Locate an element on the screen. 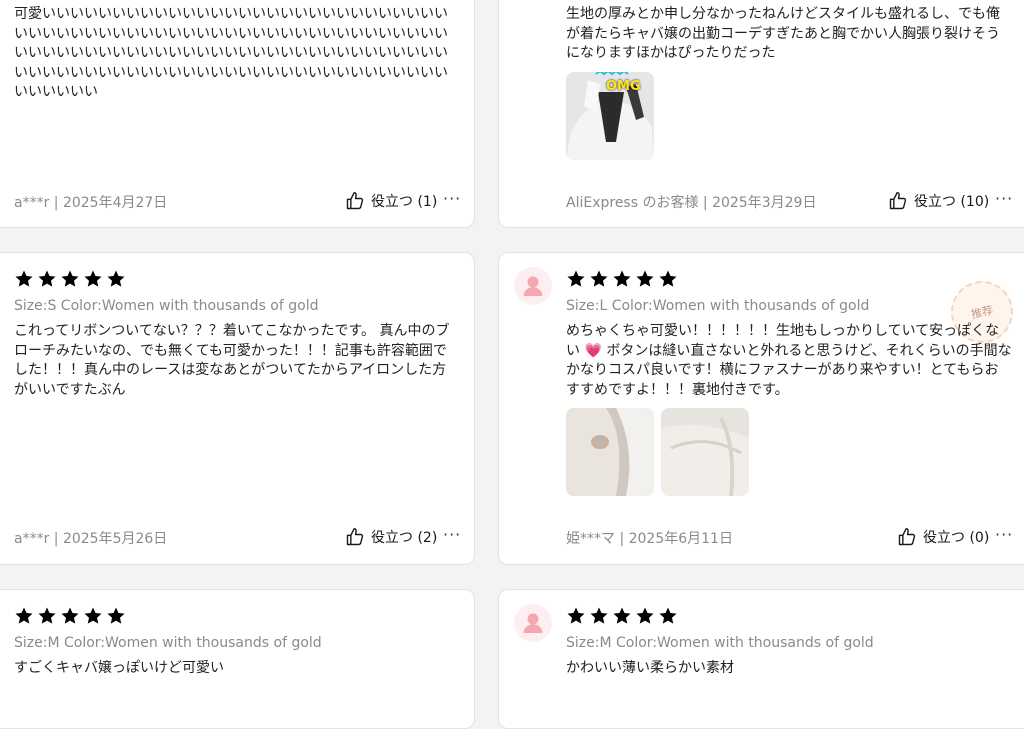 The width and height of the screenshot is (1024, 729). helpful-button: 役立つ (1) is located at coordinates (391, 201).